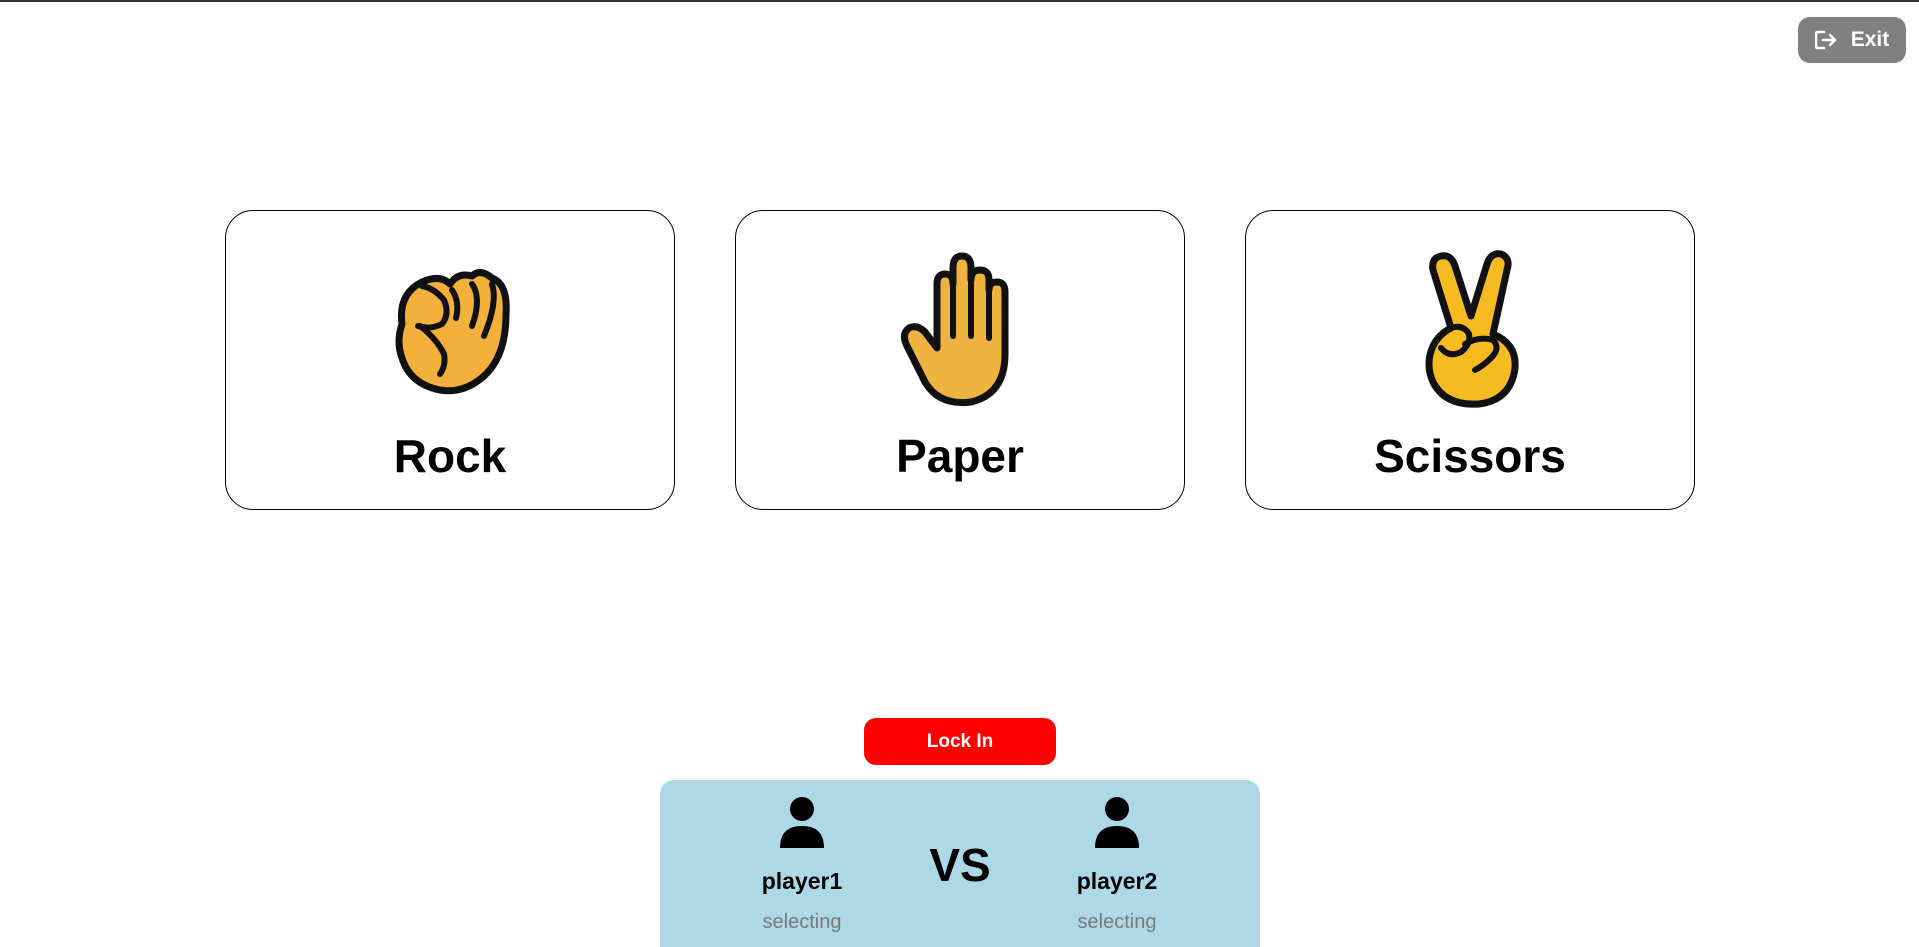 The height and width of the screenshot is (947, 1919). I want to click on player2-status: selecting, so click(1117, 922).